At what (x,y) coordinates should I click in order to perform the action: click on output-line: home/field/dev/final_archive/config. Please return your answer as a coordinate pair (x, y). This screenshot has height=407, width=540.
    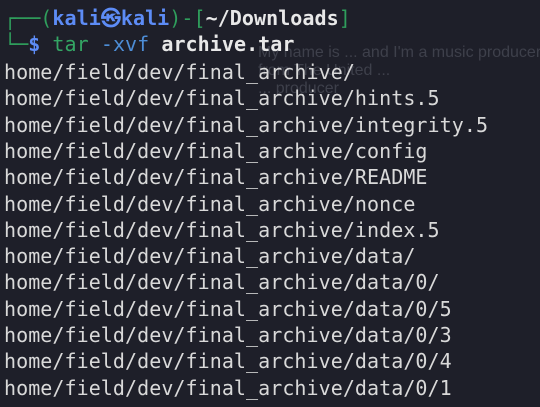
    Looking at the image, I should click on (216, 150).